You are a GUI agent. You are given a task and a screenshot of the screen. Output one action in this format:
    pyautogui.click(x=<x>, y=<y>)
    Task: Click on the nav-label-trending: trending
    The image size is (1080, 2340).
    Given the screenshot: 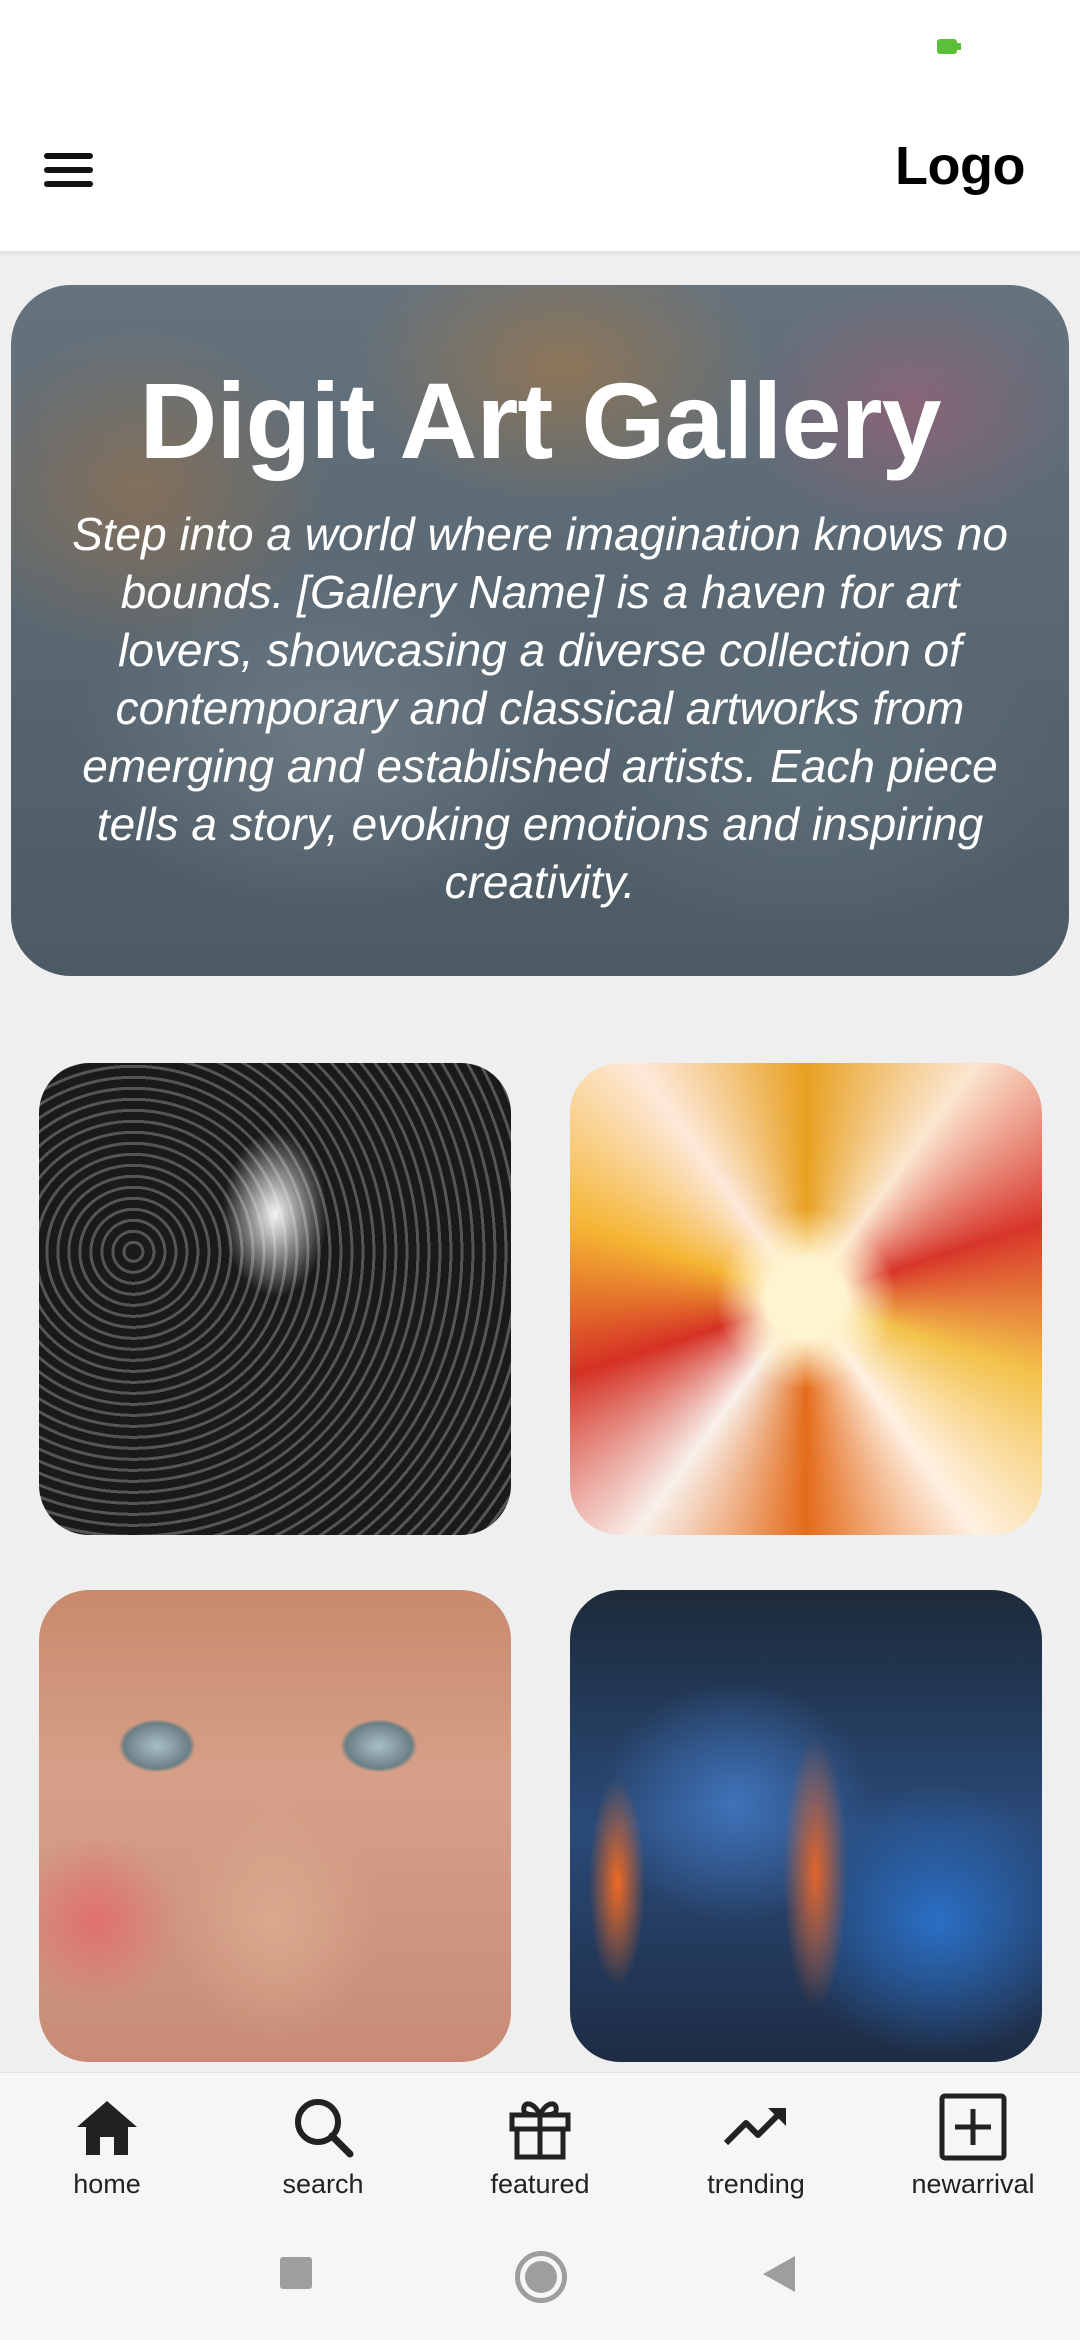 What is the action you would take?
    pyautogui.click(x=756, y=2184)
    